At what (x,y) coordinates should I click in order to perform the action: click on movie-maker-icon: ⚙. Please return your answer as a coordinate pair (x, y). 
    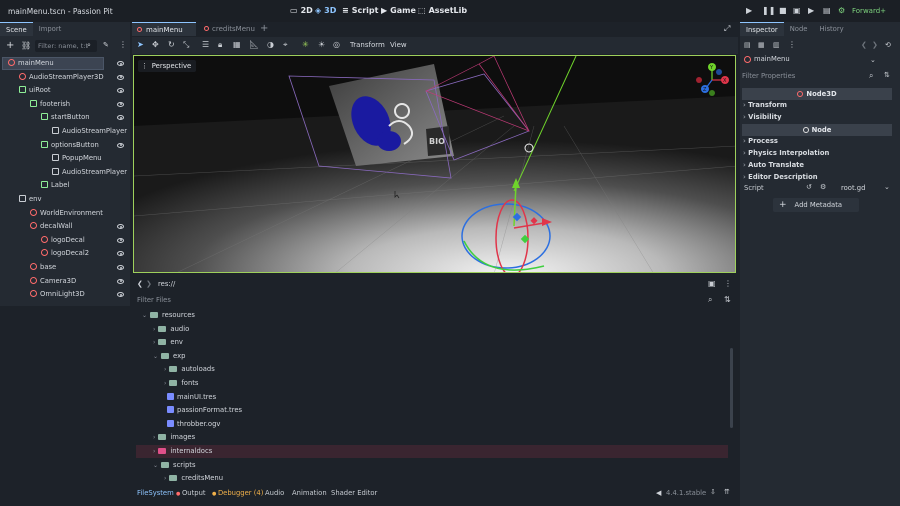
    Looking at the image, I should click on (841, 10).